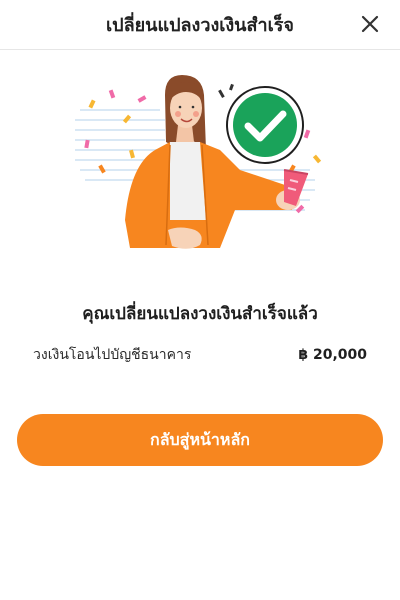  I want to click on transfer-limit-row: วงเงินโอนไปบัญชีธนาคาร ฿ 20,000, so click(200, 355).